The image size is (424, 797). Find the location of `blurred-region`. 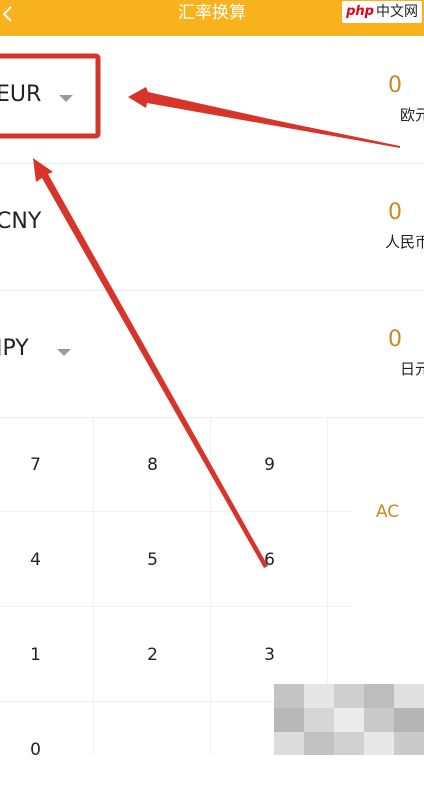

blurred-region is located at coordinates (349, 719).